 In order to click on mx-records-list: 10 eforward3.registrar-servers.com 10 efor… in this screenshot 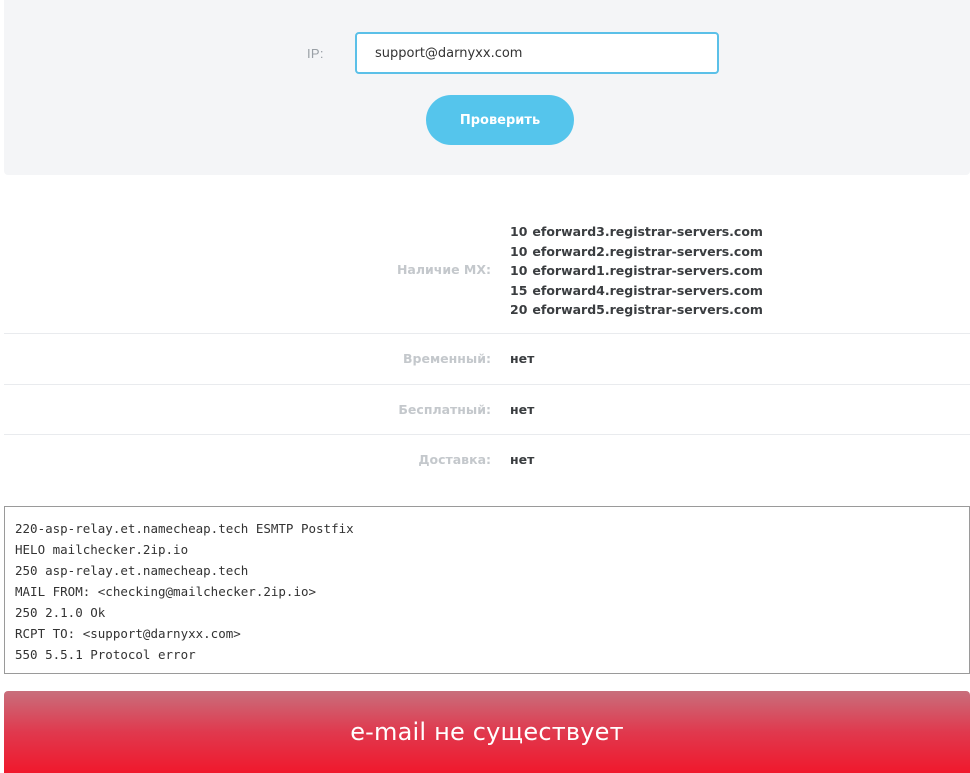, I will do `click(636, 271)`.